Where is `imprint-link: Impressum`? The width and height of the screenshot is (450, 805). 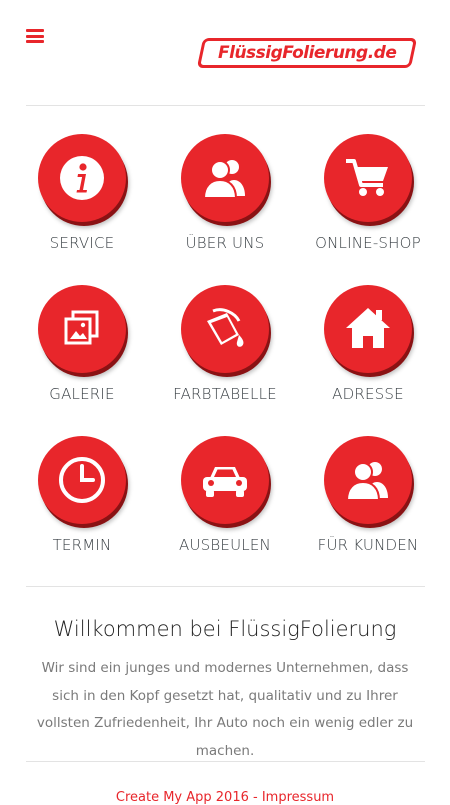 imprint-link: Impressum is located at coordinates (298, 797).